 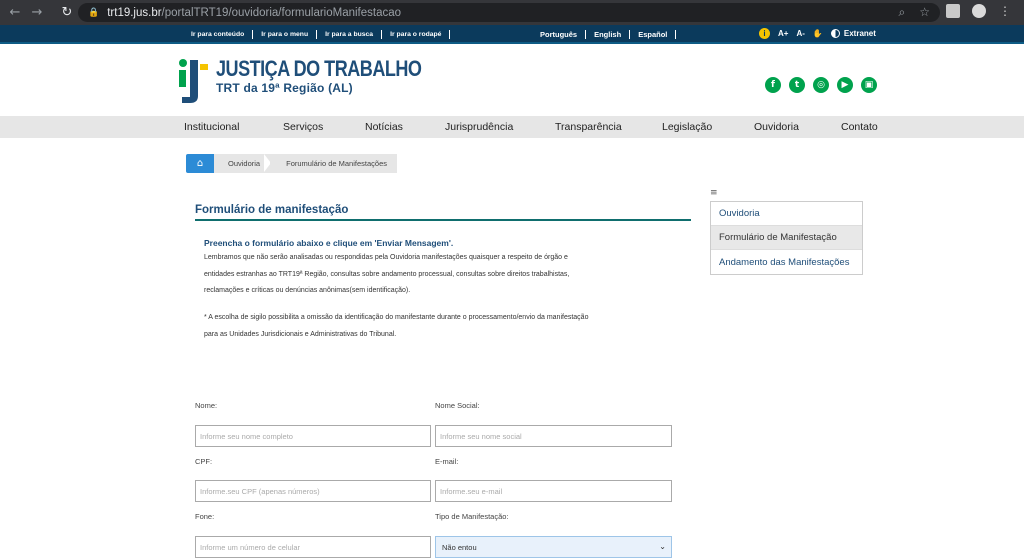 I want to click on skip-content-link: Ir para conteúdo, so click(x=222, y=34).